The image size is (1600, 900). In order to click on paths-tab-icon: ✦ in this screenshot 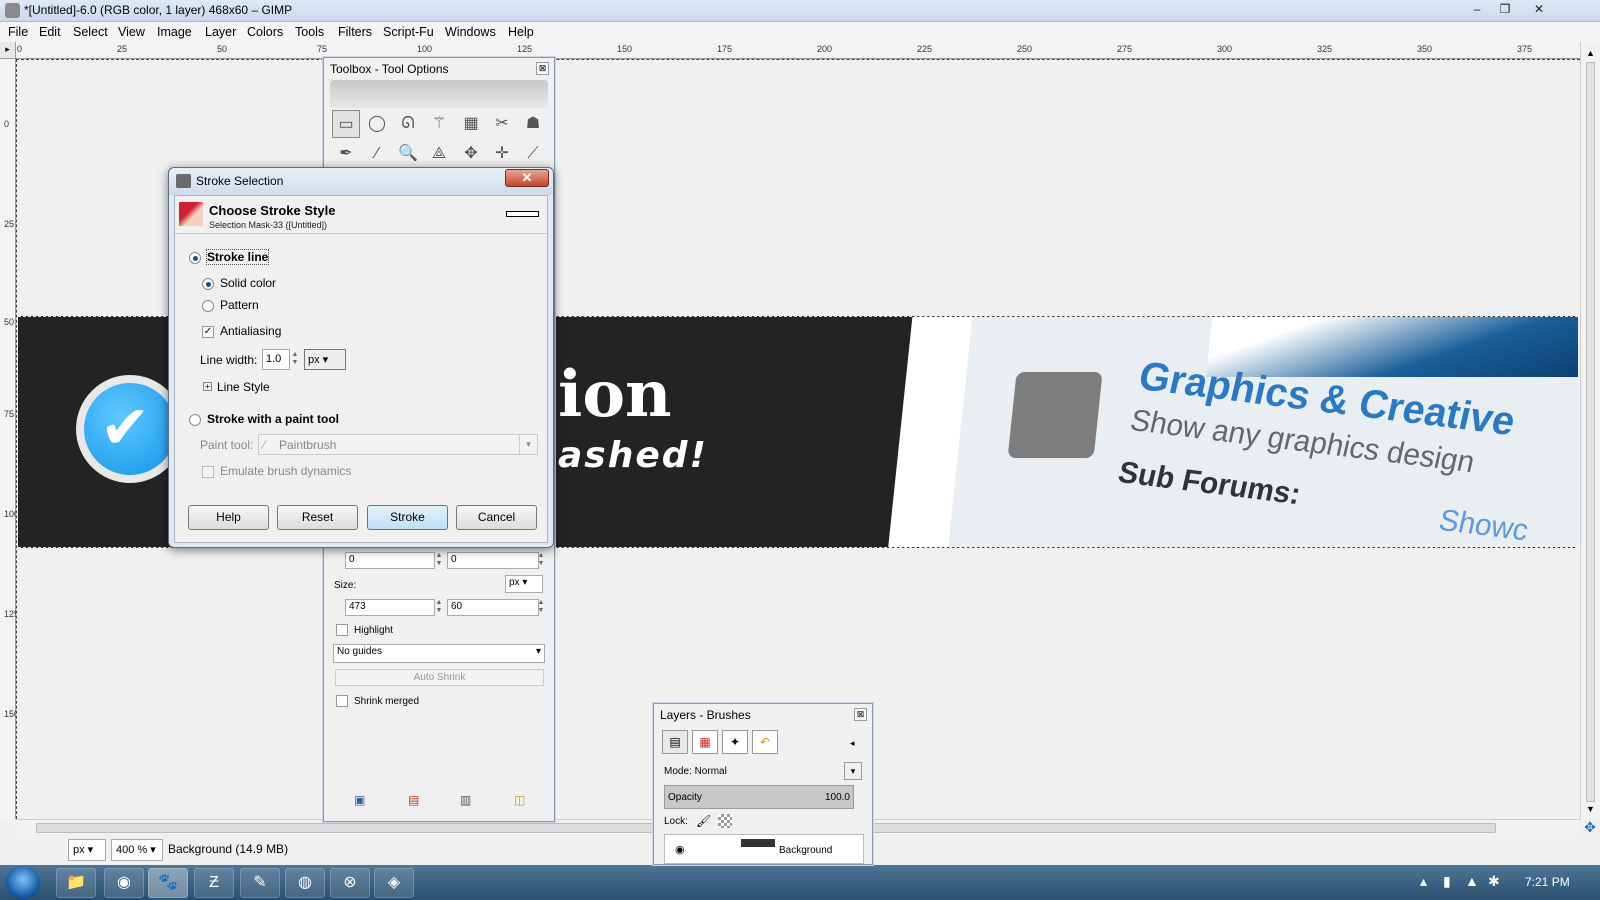, I will do `click(735, 742)`.